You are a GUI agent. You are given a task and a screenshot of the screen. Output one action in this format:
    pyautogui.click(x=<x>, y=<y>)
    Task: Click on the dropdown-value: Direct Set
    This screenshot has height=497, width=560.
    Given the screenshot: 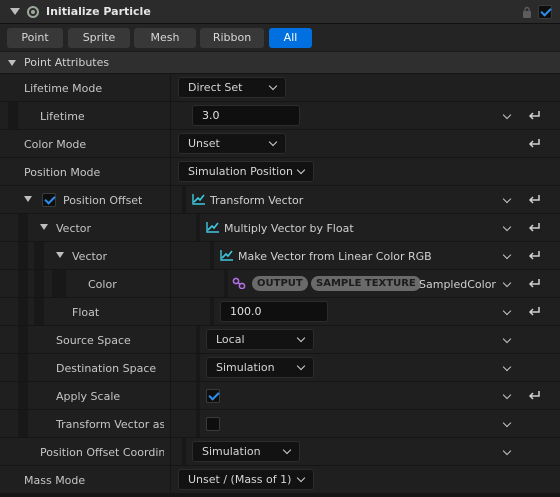 What is the action you would take?
    pyautogui.click(x=215, y=87)
    